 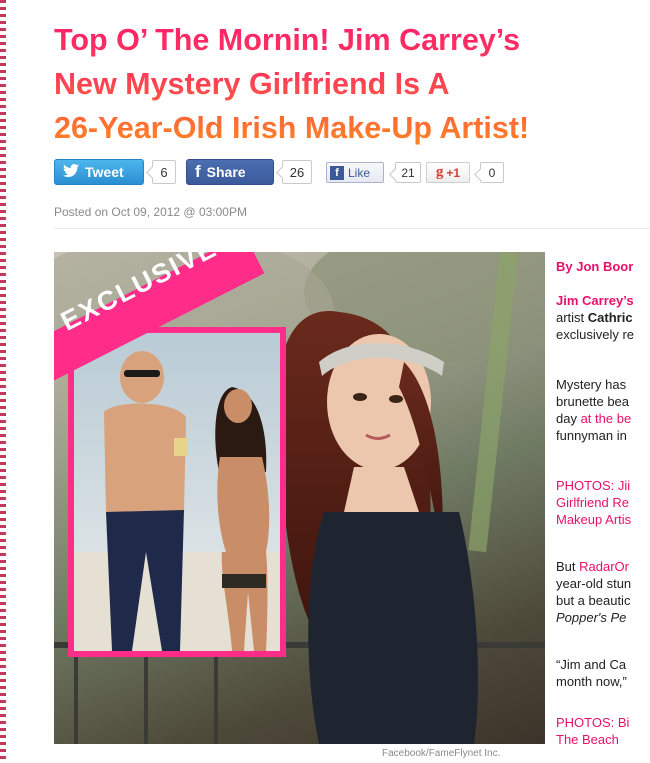 What do you see at coordinates (287, 40) in the screenshot?
I see `headline-line: Top O’ The Mornin! Jim Carrey’s` at bounding box center [287, 40].